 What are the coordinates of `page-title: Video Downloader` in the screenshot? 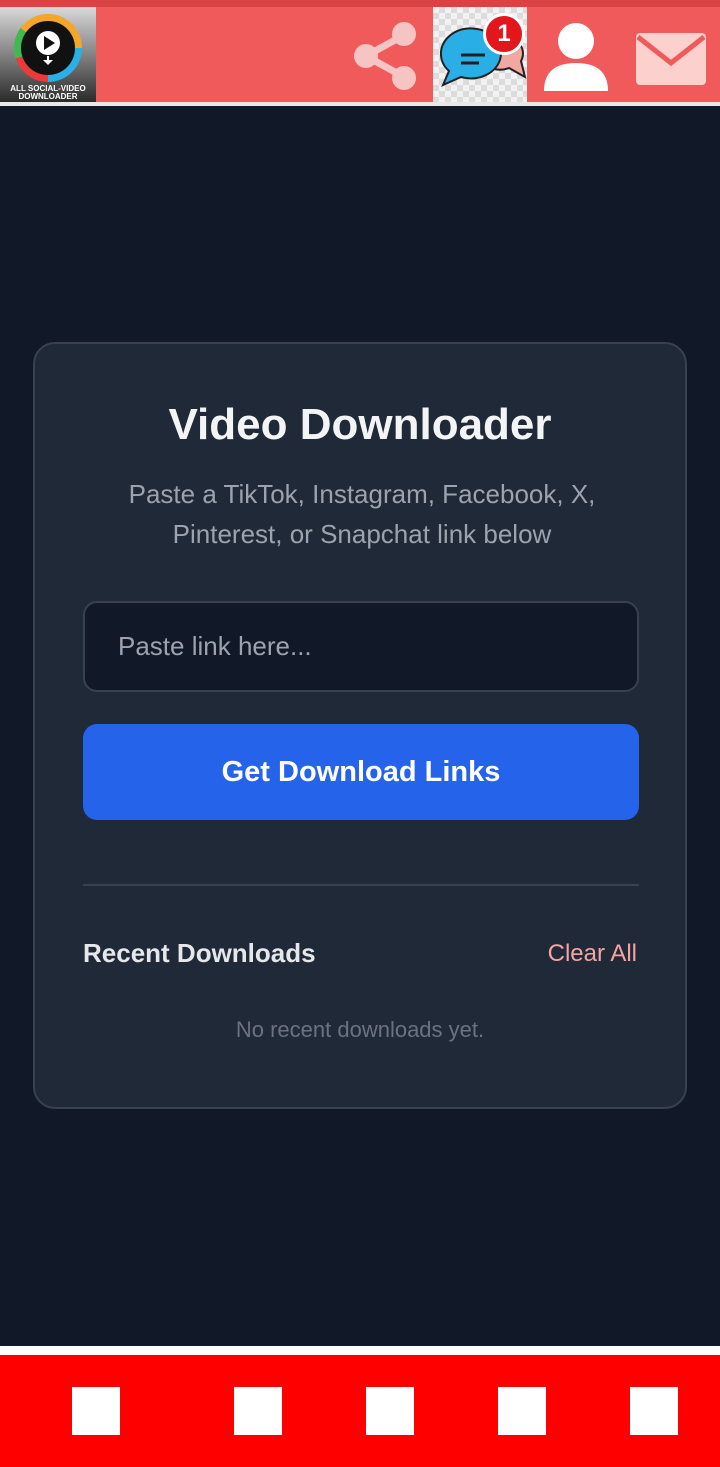 It's located at (360, 424).